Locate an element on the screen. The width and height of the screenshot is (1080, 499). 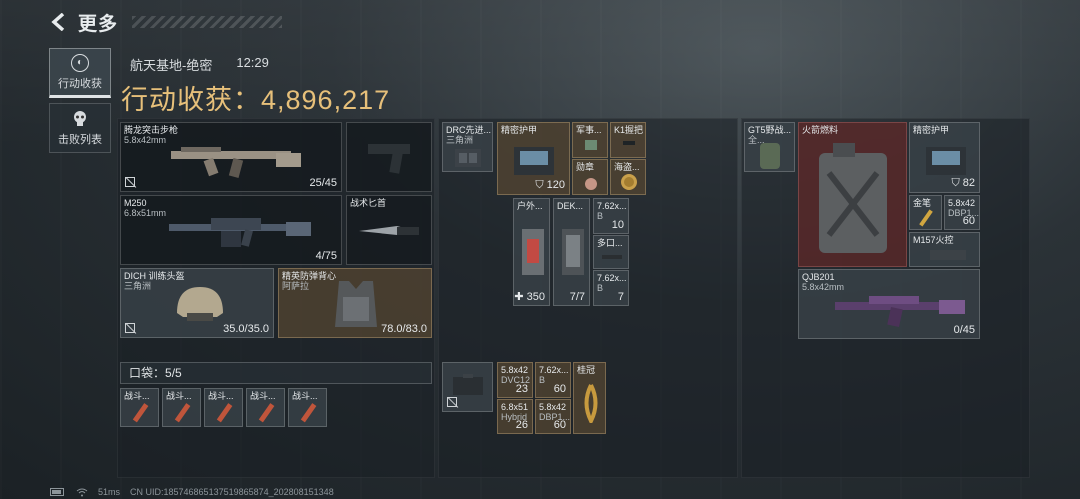
tab-loot-label: 行动收获 is located at coordinates (80, 83).